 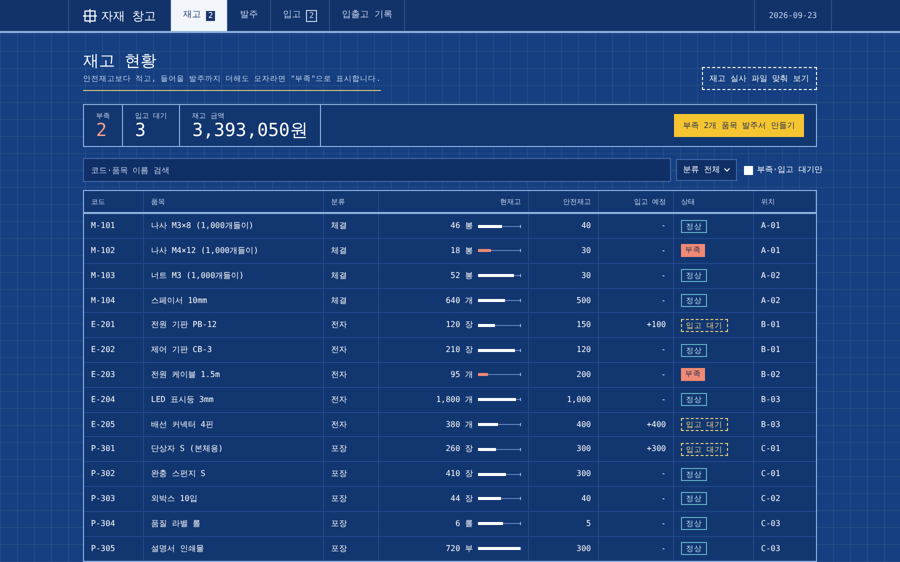 What do you see at coordinates (461, 226) in the screenshot?
I see `table-cell: 46 봉` at bounding box center [461, 226].